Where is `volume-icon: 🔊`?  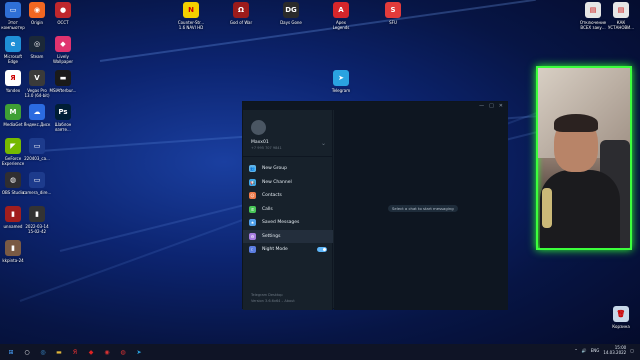 volume-icon: 🔊 is located at coordinates (584, 350).